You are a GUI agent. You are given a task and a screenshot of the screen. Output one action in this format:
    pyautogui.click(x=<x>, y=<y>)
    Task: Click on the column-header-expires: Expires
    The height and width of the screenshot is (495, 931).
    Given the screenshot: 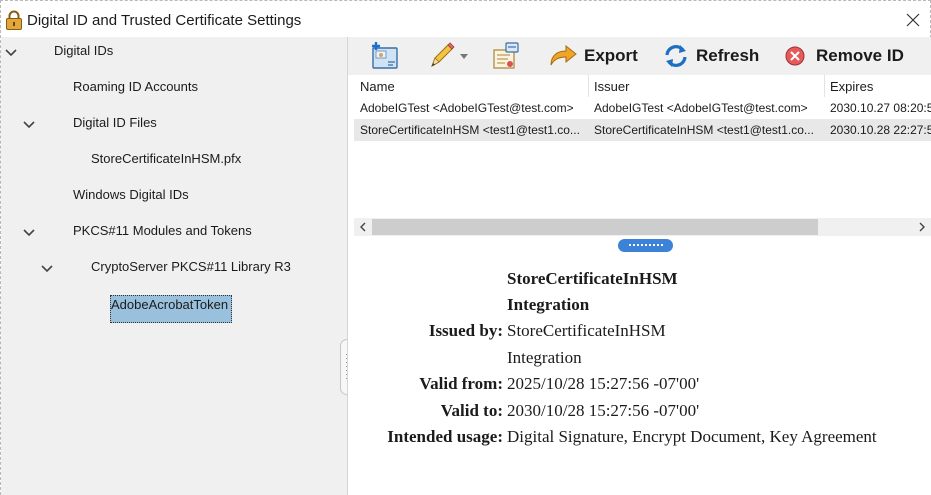 What is the action you would take?
    pyautogui.click(x=851, y=86)
    